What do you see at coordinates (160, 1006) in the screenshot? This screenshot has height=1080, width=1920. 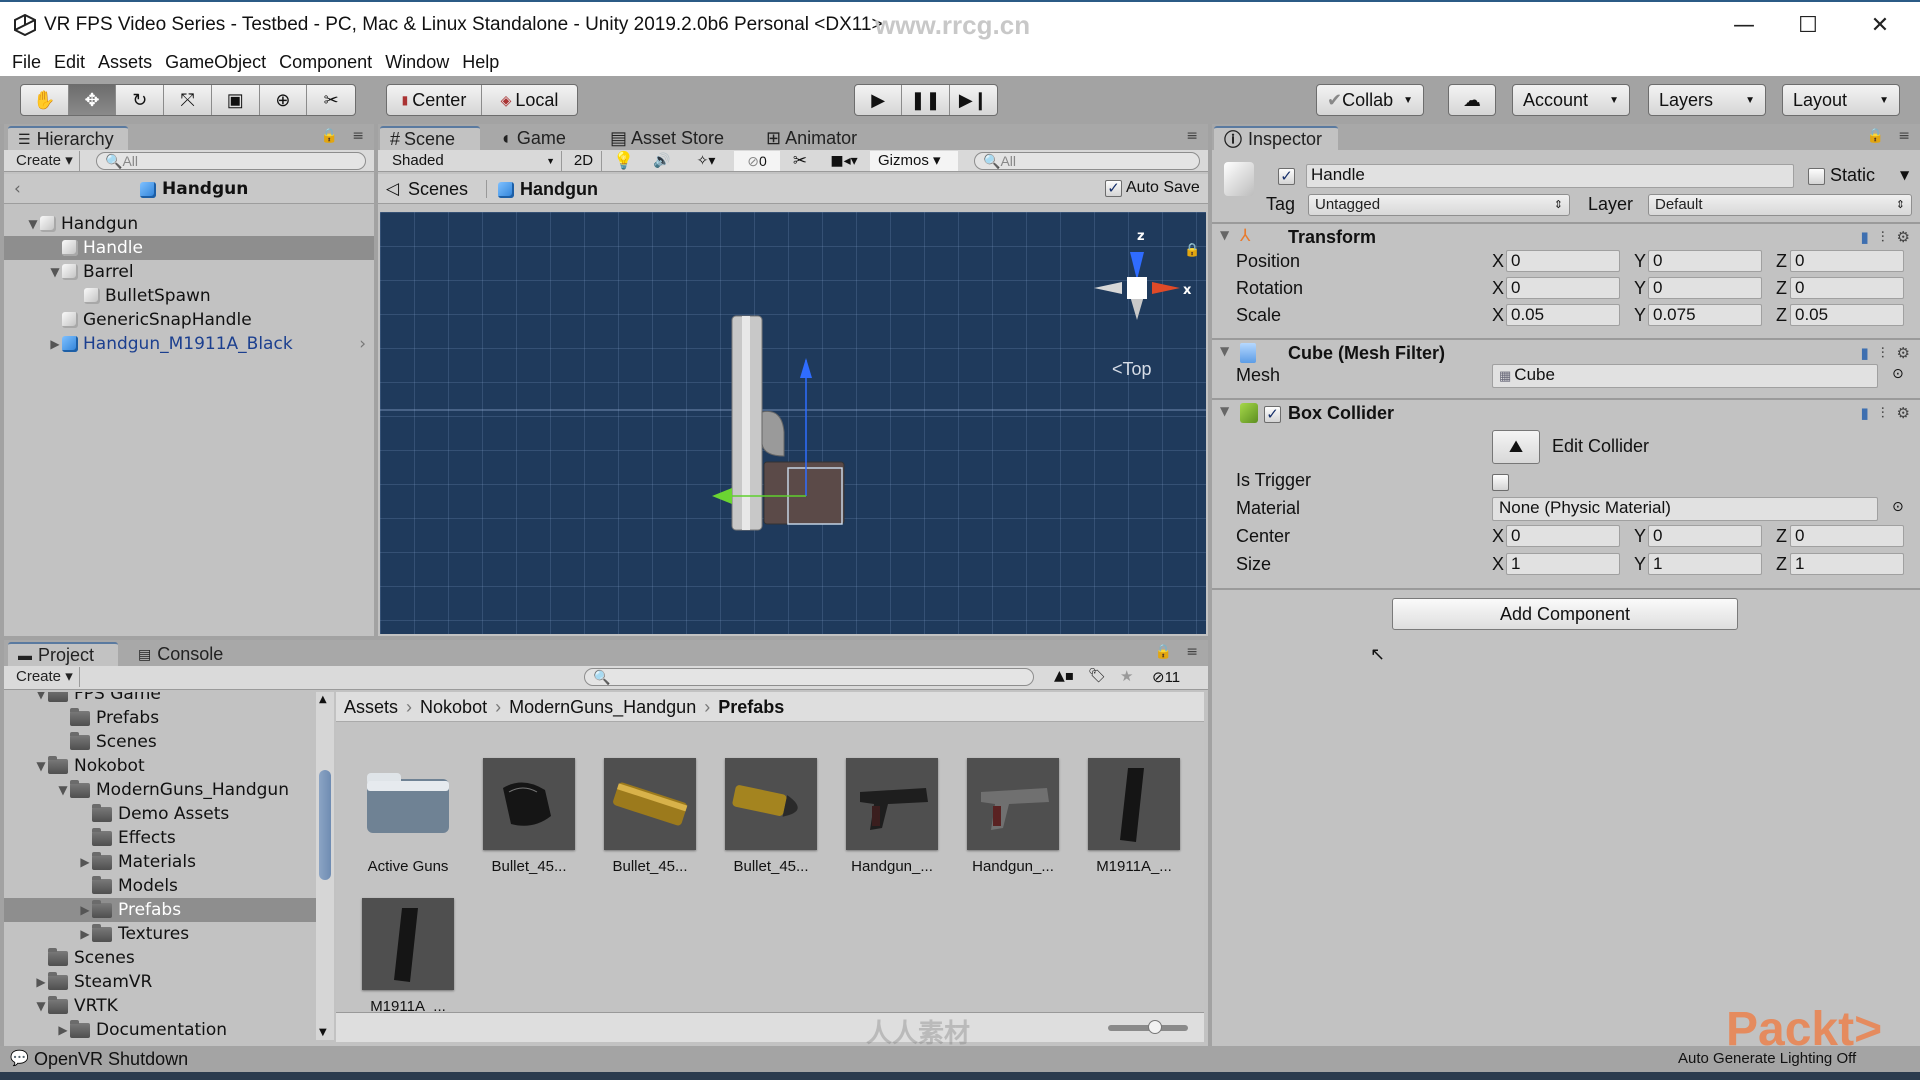 I see `project-folder-item: ▼ VRTK` at bounding box center [160, 1006].